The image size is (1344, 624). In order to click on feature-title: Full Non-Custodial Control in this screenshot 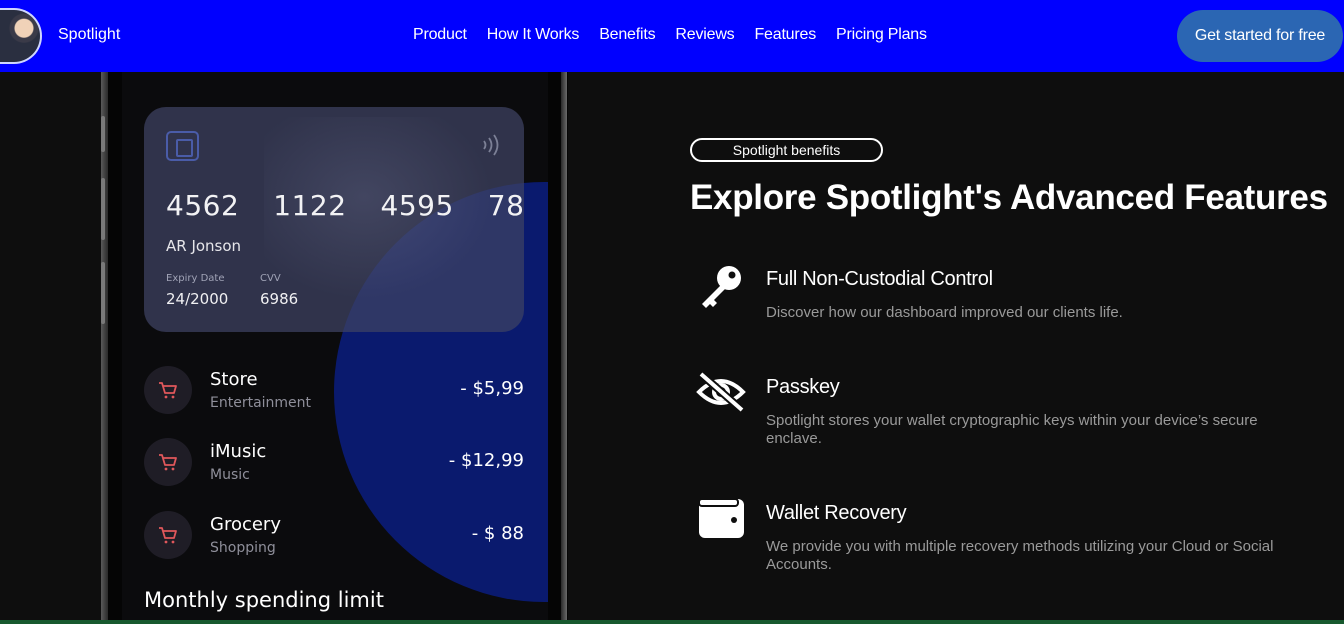, I will do `click(879, 279)`.